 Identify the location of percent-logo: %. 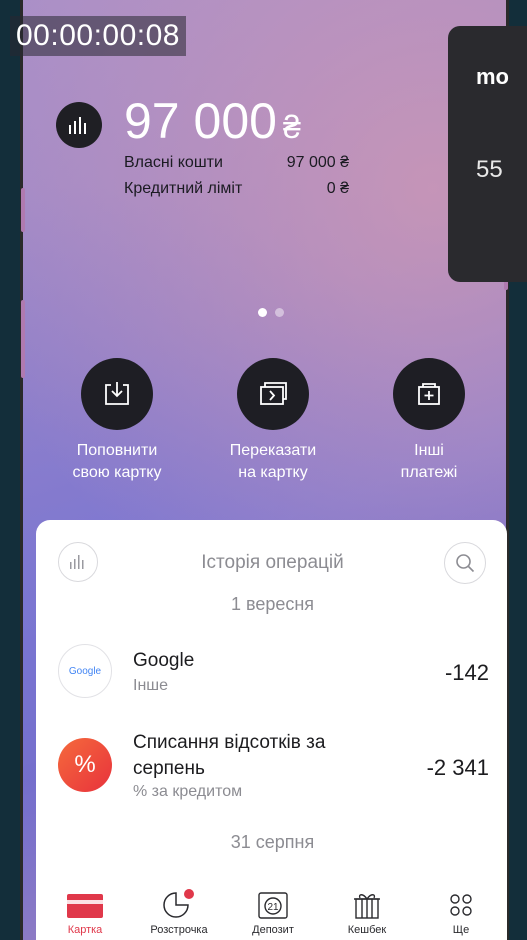
(85, 765).